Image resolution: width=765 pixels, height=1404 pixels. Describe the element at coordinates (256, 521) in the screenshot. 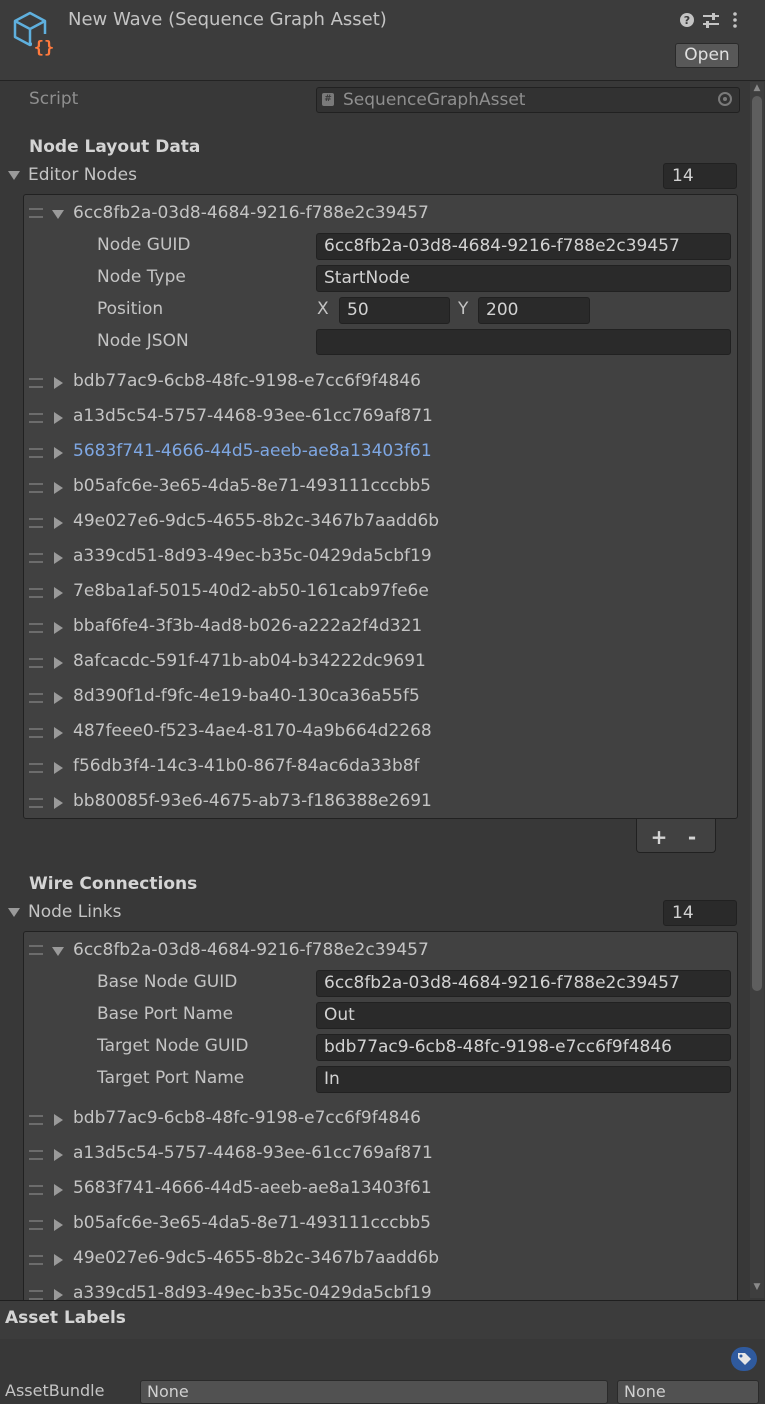

I see `editor-node-item: 49e027e6-9dc5-4655-8b2c-3467b7aadd6b` at that location.